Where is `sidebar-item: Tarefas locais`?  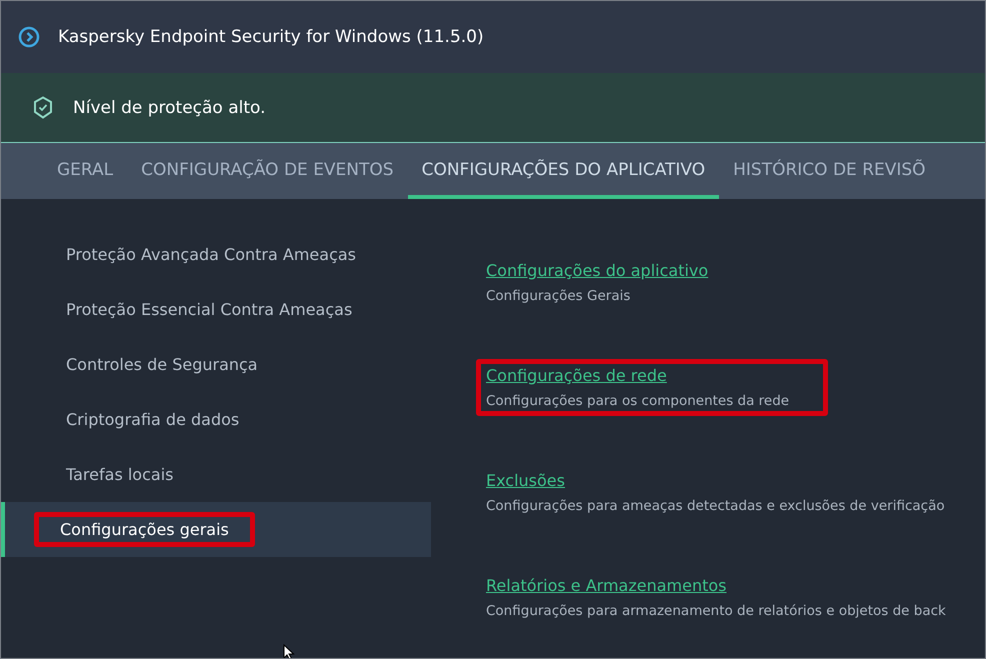
sidebar-item: Tarefas locais is located at coordinates (216, 474).